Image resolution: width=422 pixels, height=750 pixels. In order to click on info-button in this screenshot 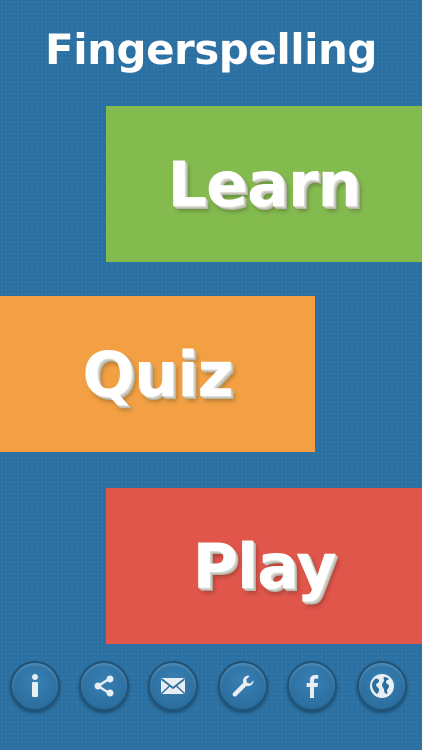, I will do `click(35, 686)`.